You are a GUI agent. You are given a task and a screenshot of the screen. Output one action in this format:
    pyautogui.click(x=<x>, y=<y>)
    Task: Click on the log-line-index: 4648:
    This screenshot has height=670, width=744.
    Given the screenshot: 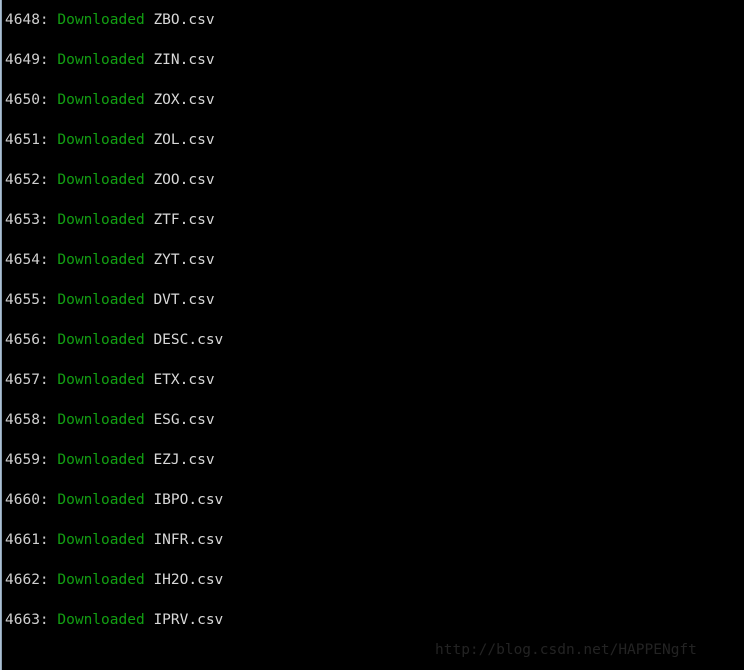 What is the action you would take?
    pyautogui.click(x=27, y=20)
    